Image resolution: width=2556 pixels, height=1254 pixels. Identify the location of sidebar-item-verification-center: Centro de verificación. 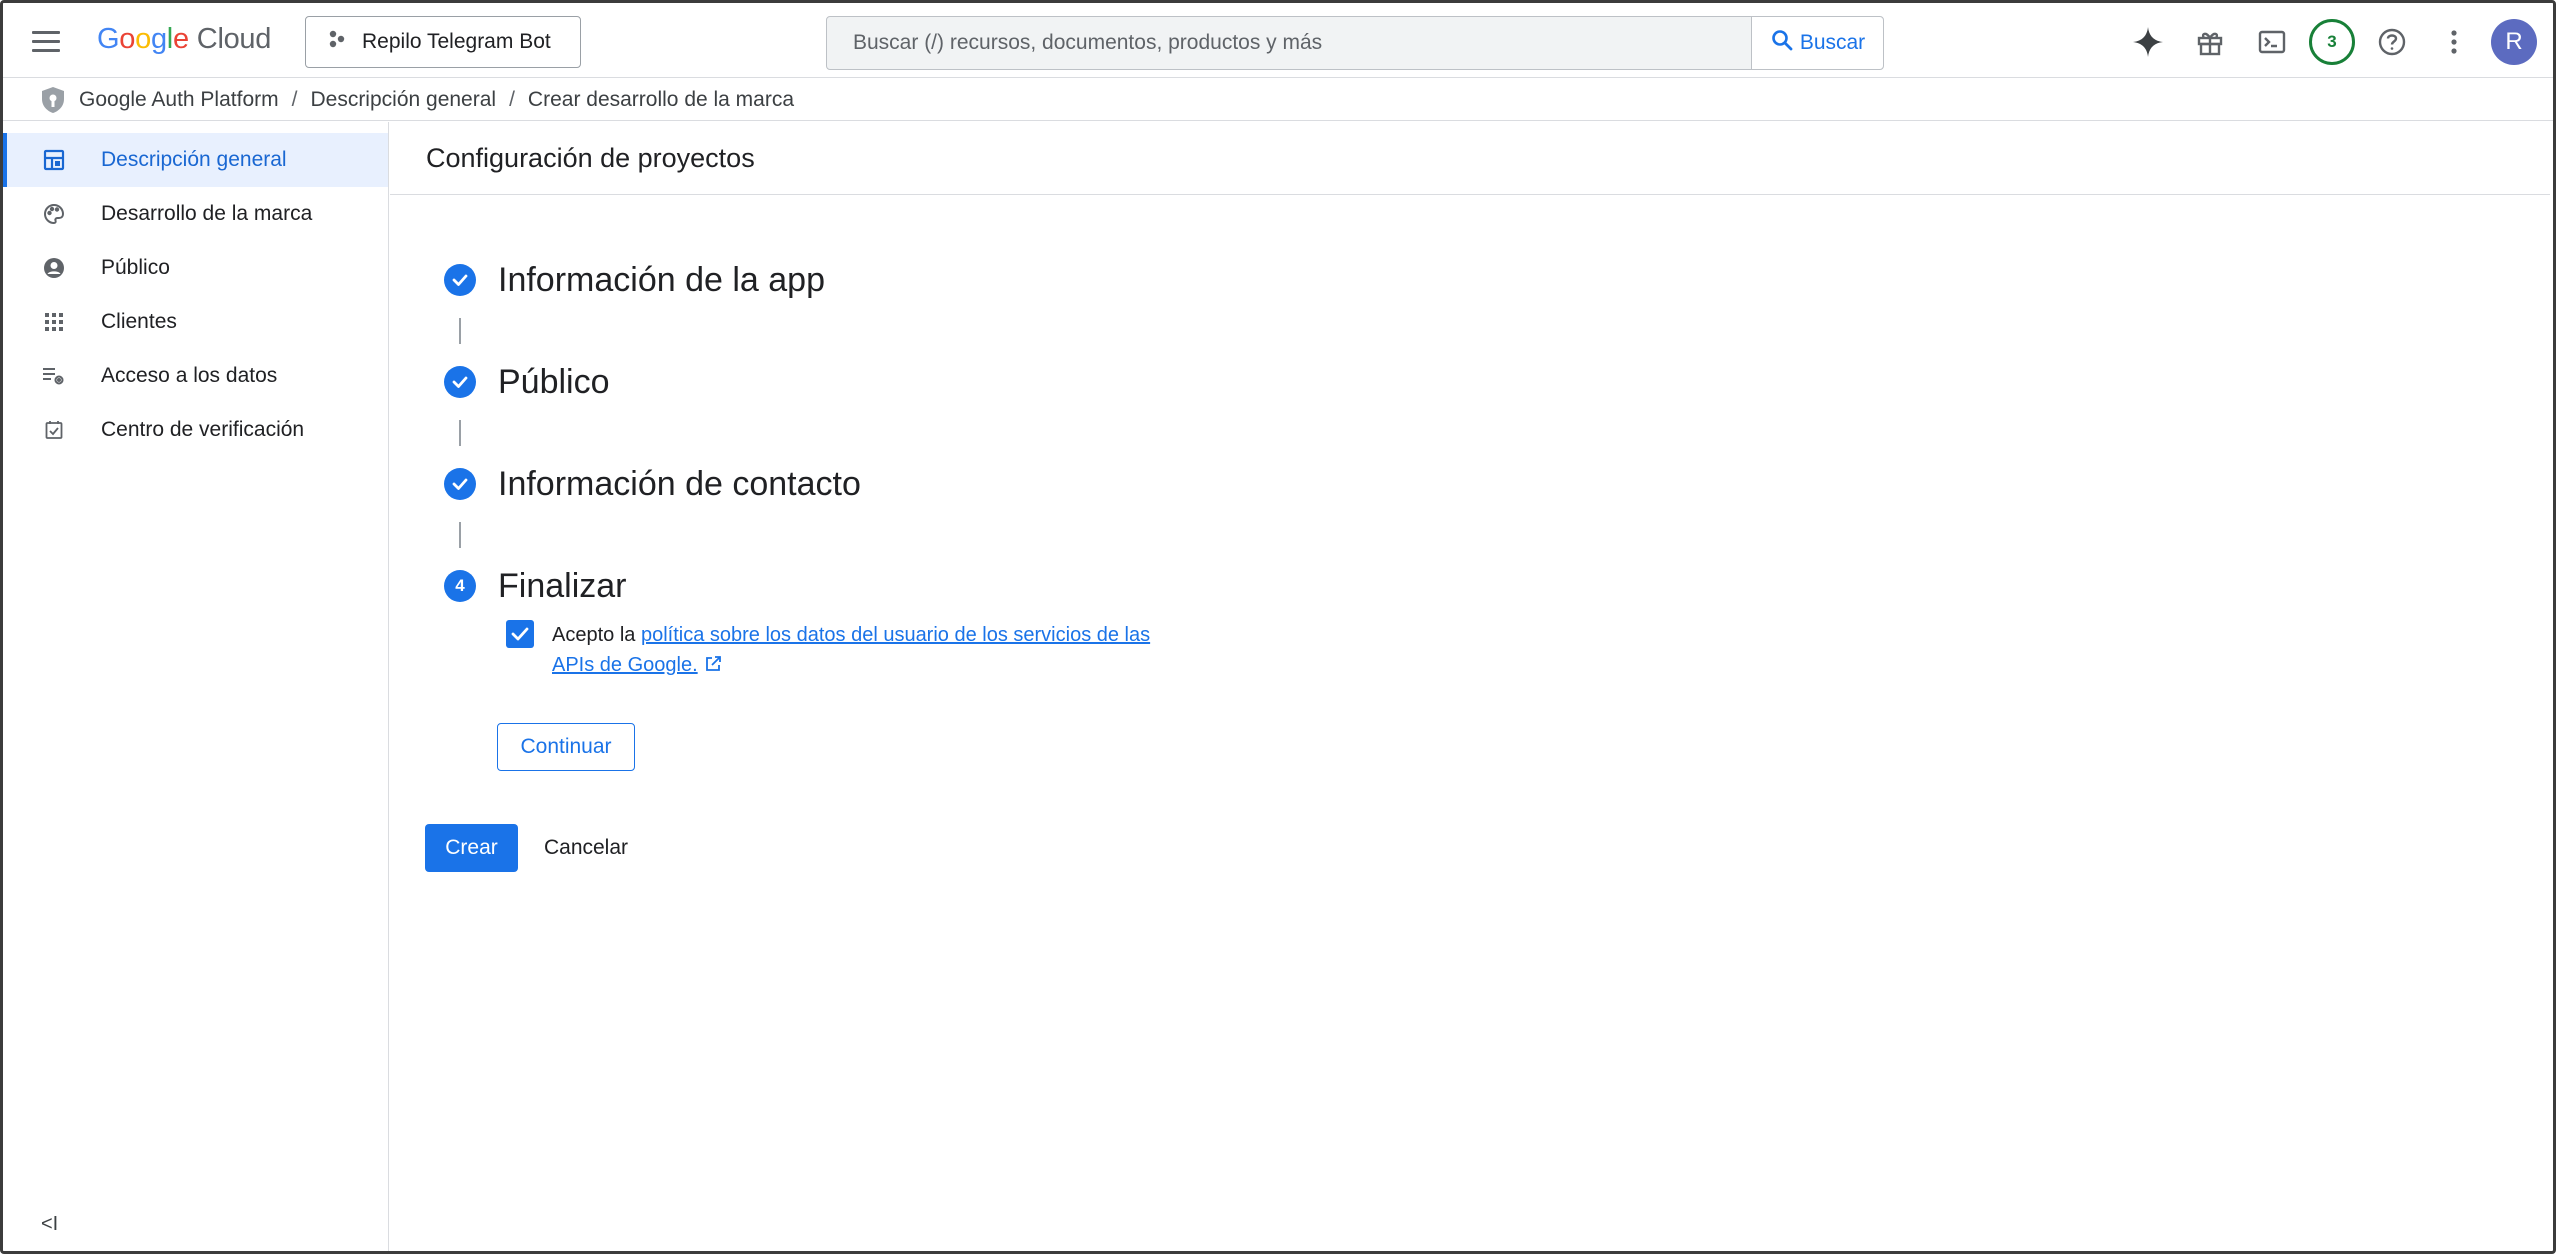
(195, 430).